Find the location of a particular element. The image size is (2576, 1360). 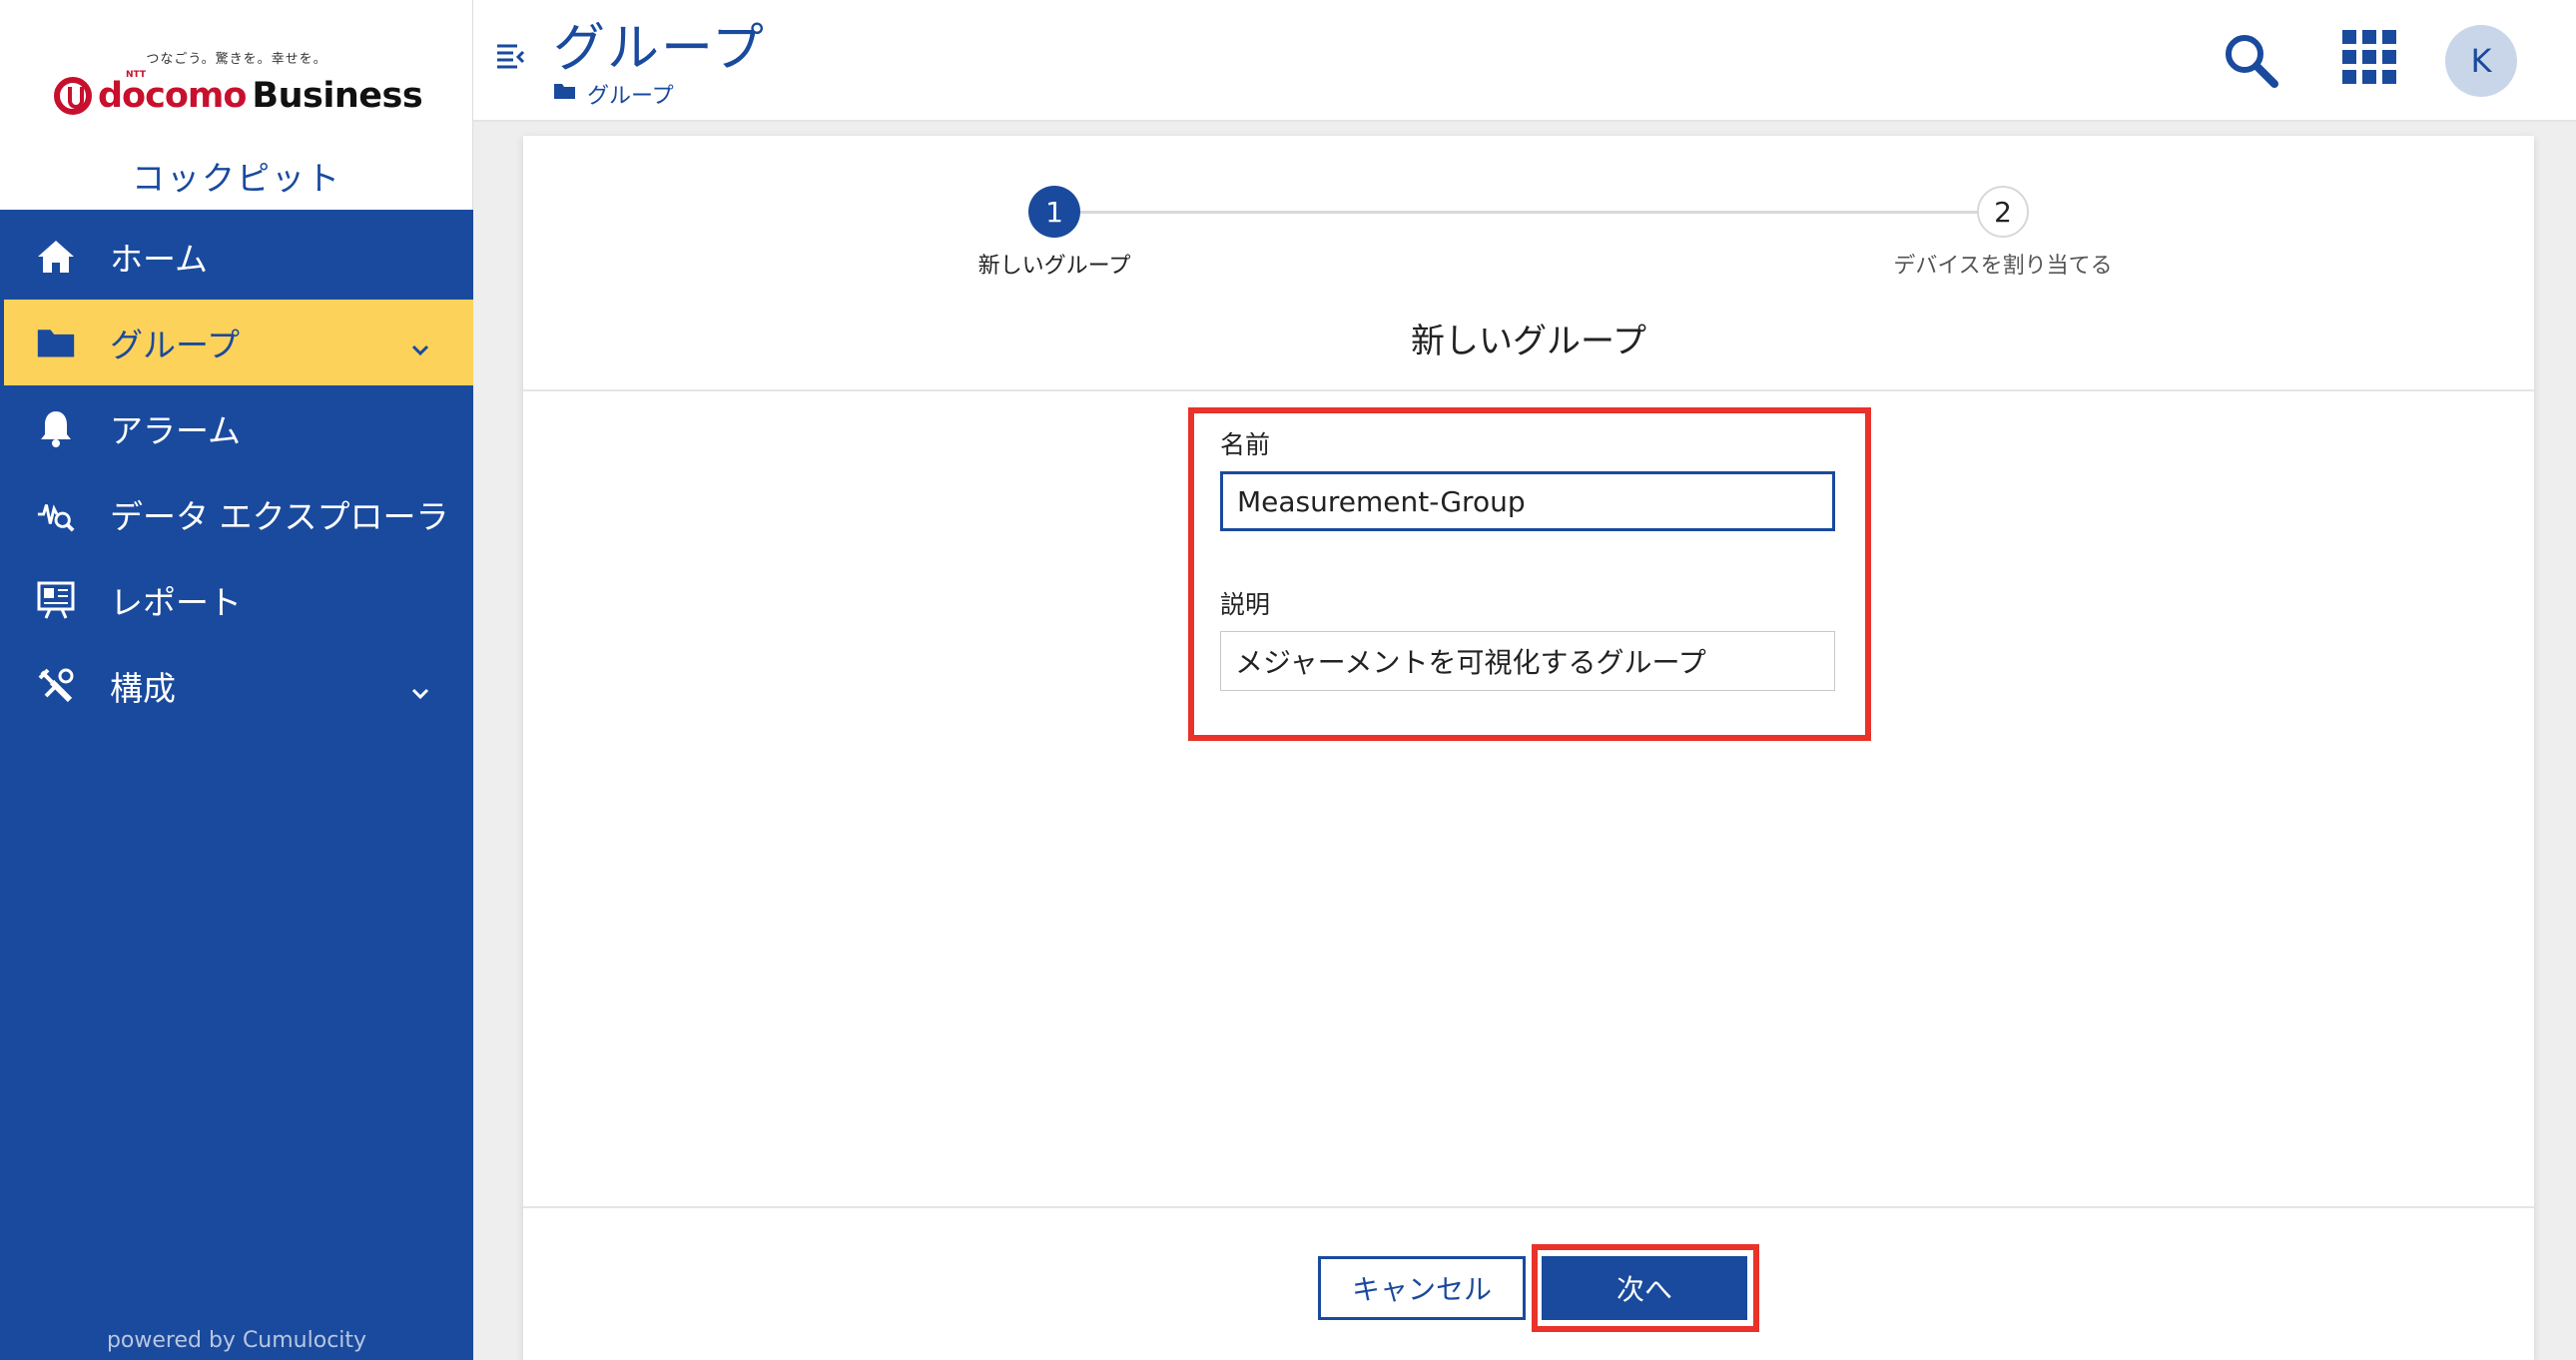

sidebar-item-label: ホーム is located at coordinates (159, 259).